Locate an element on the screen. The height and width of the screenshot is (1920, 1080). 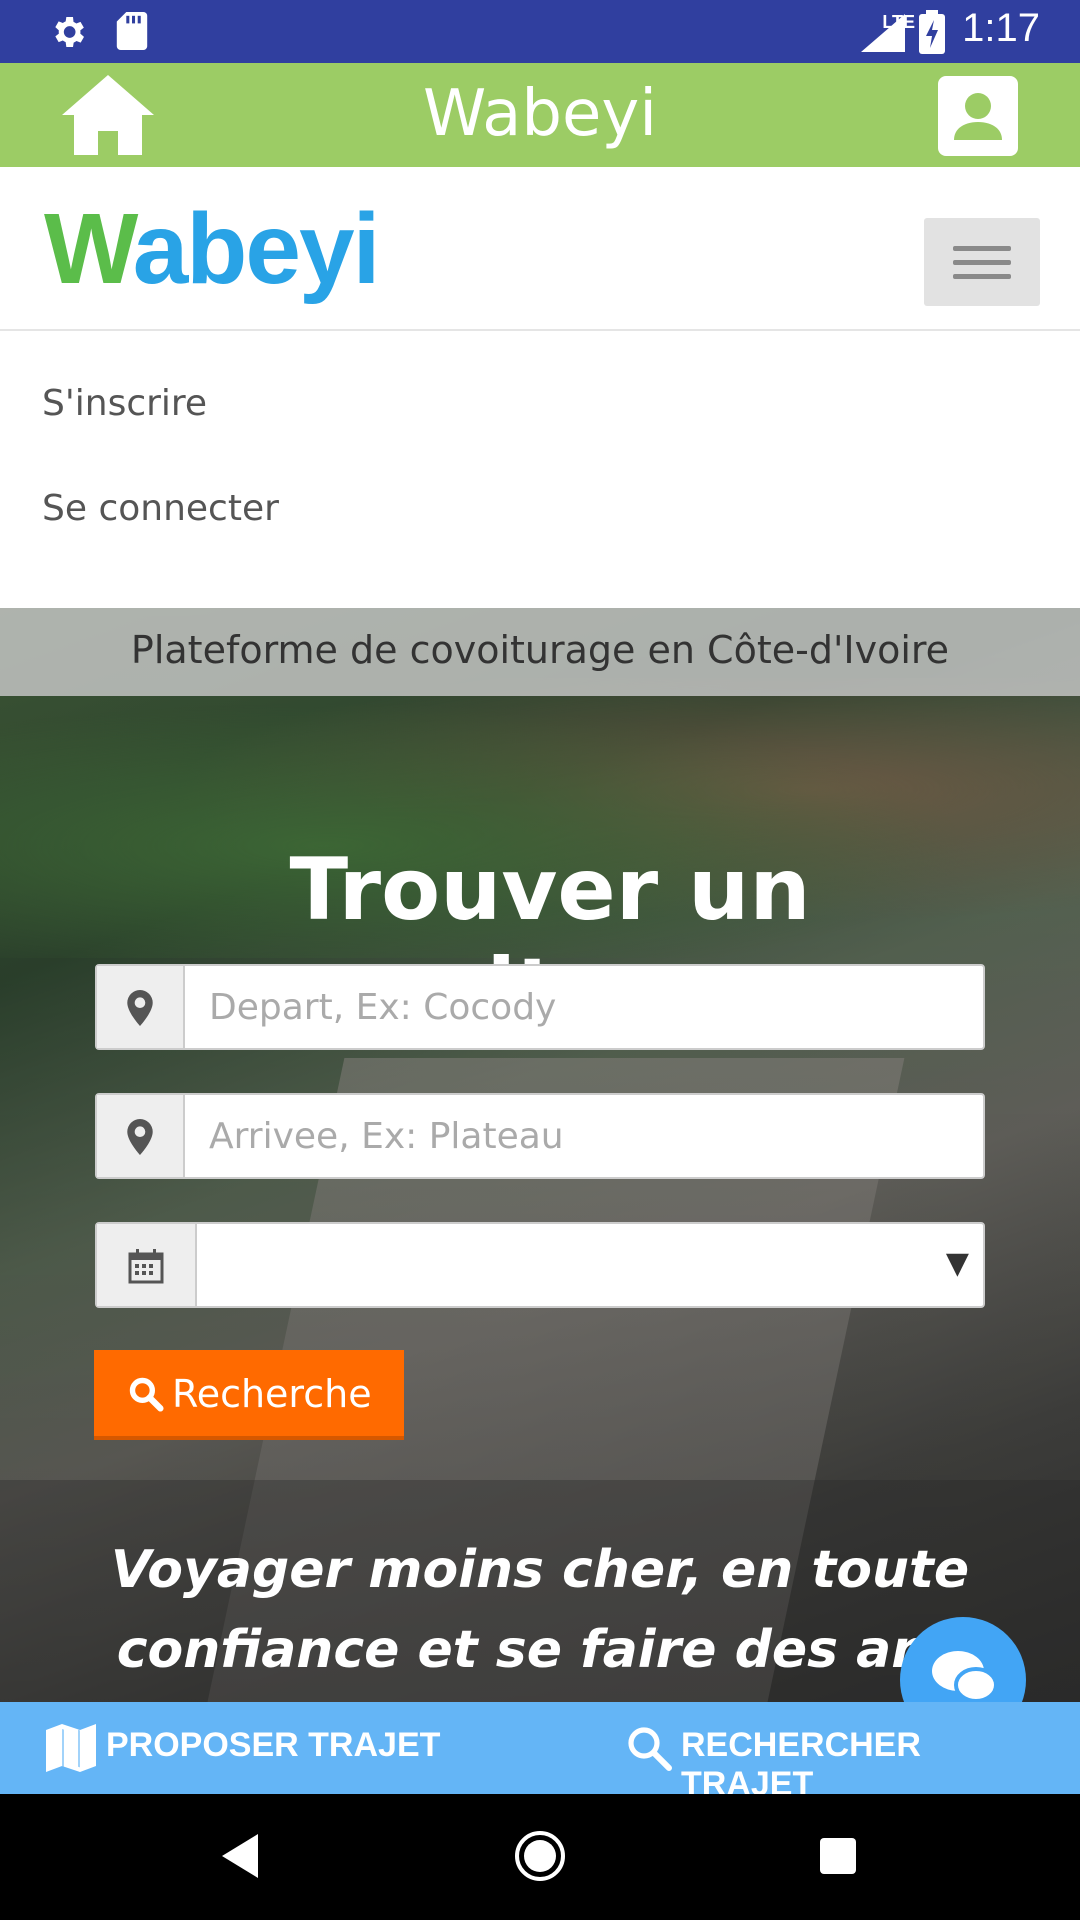
recents-icon is located at coordinates (838, 1856).